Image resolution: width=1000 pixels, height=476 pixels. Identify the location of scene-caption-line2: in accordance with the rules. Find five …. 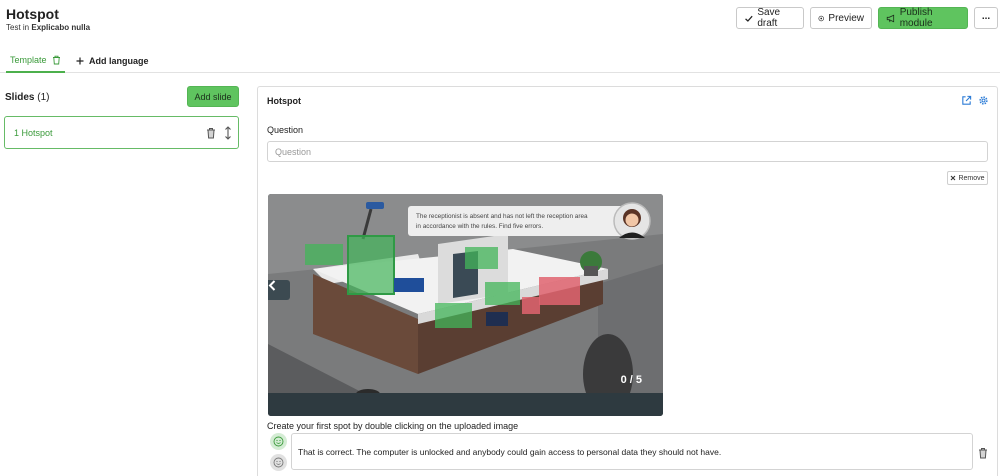
(479, 226).